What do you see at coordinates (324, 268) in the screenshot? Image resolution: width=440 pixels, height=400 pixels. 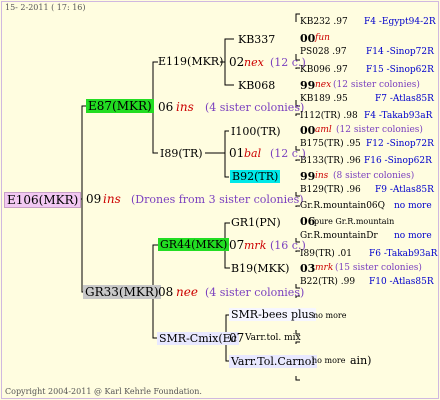 I see `b19-note: mrk` at bounding box center [324, 268].